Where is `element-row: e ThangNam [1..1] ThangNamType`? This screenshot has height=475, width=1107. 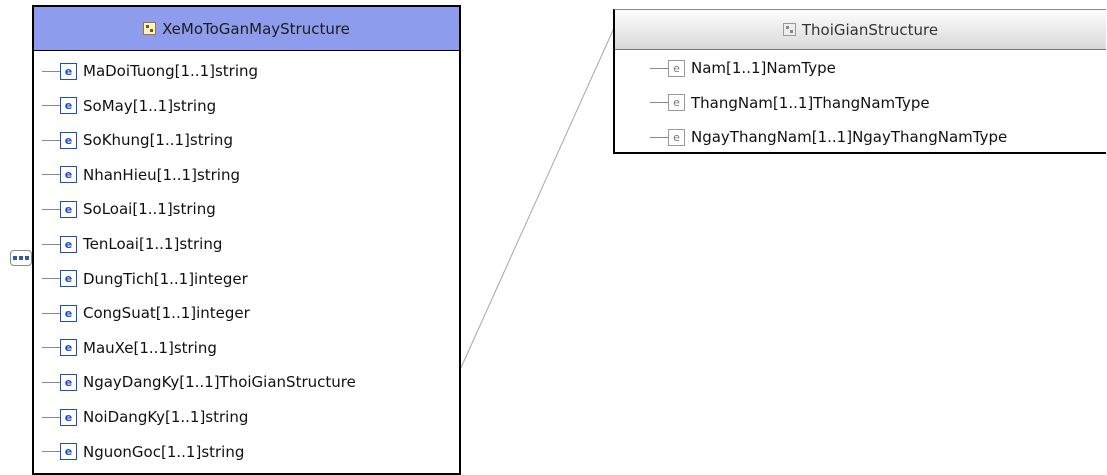 element-row: e ThangNam [1..1] ThangNamType is located at coordinates (790, 103).